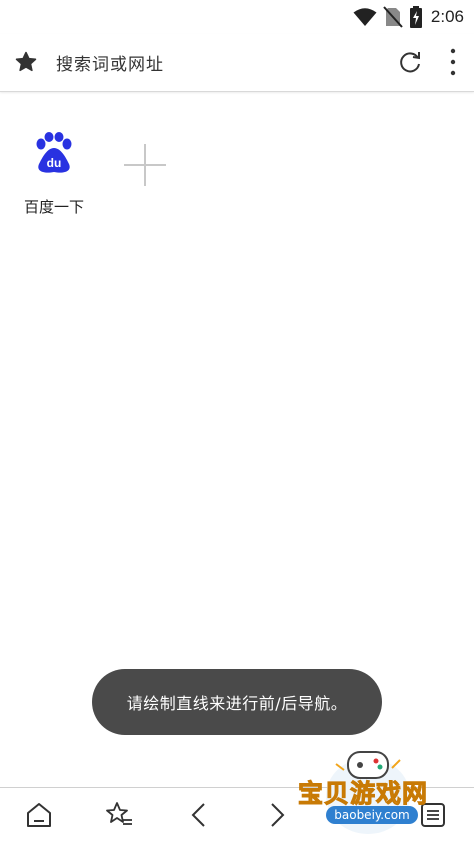 The image size is (474, 842). Describe the element at coordinates (237, 17) in the screenshot. I see `status-bar: 2:06` at that location.